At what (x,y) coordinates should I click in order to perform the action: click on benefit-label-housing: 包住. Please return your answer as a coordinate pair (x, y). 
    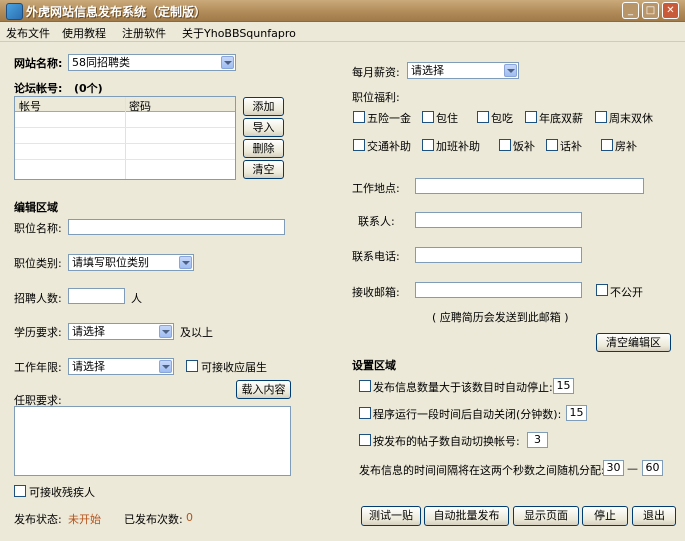
    Looking at the image, I should click on (447, 118).